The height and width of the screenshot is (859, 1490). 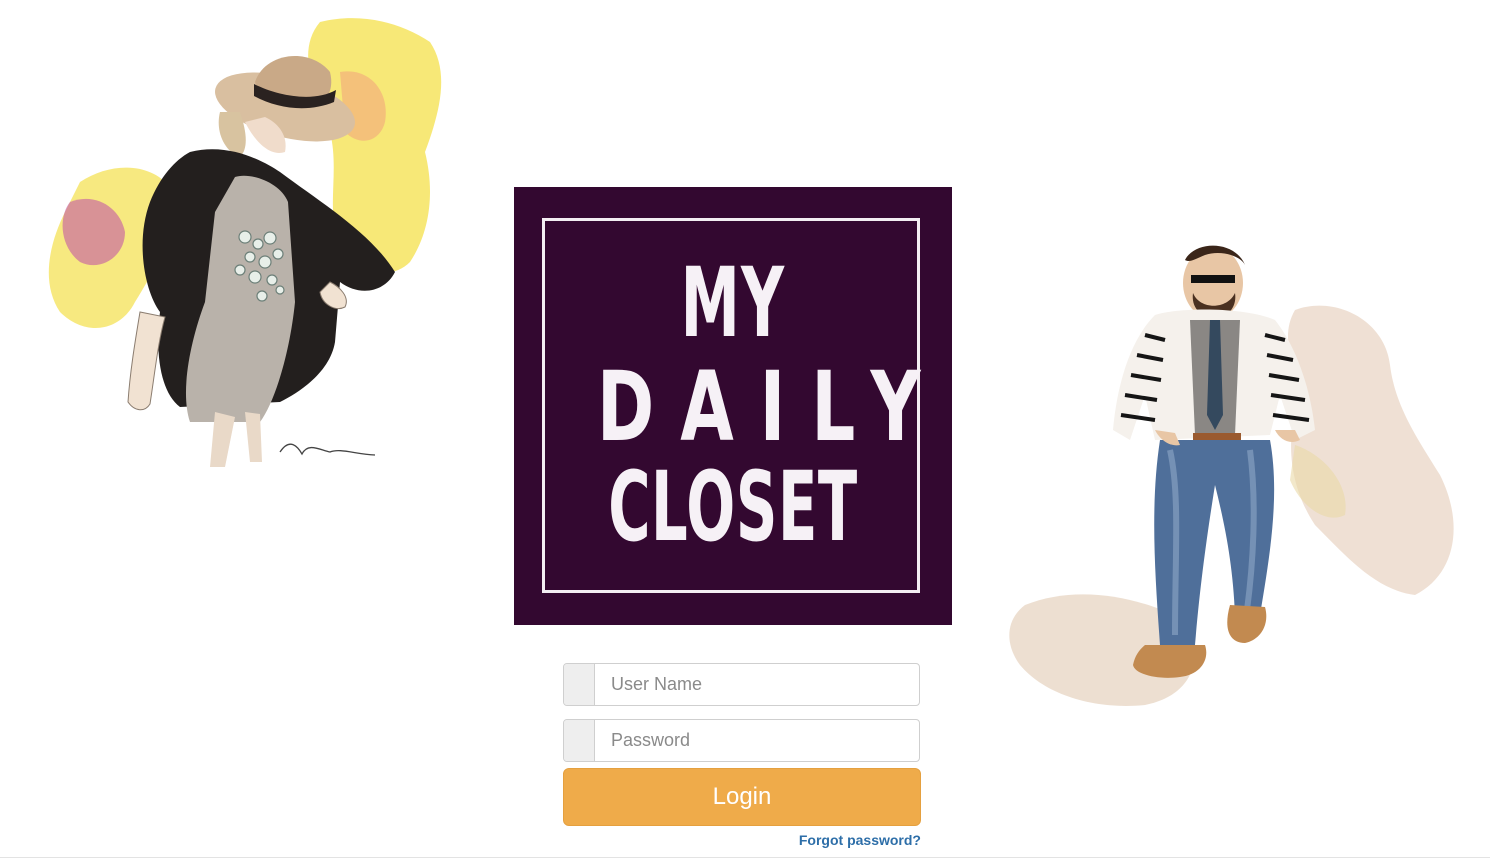 I want to click on footer-divider, so click(x=745, y=857).